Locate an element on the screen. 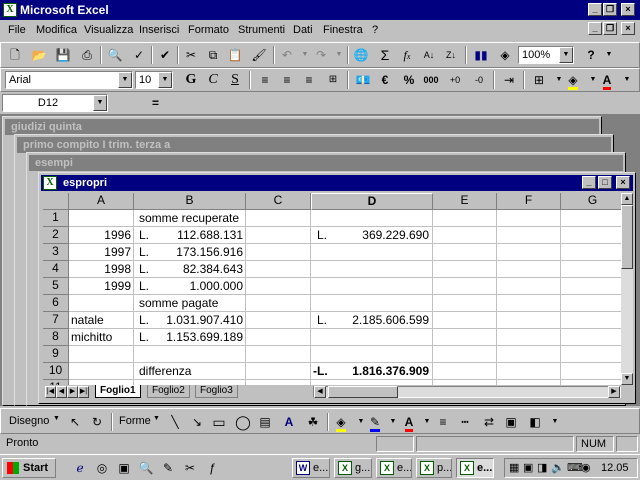 The image size is (640, 480). borders-icon: ⊞ is located at coordinates (539, 80).